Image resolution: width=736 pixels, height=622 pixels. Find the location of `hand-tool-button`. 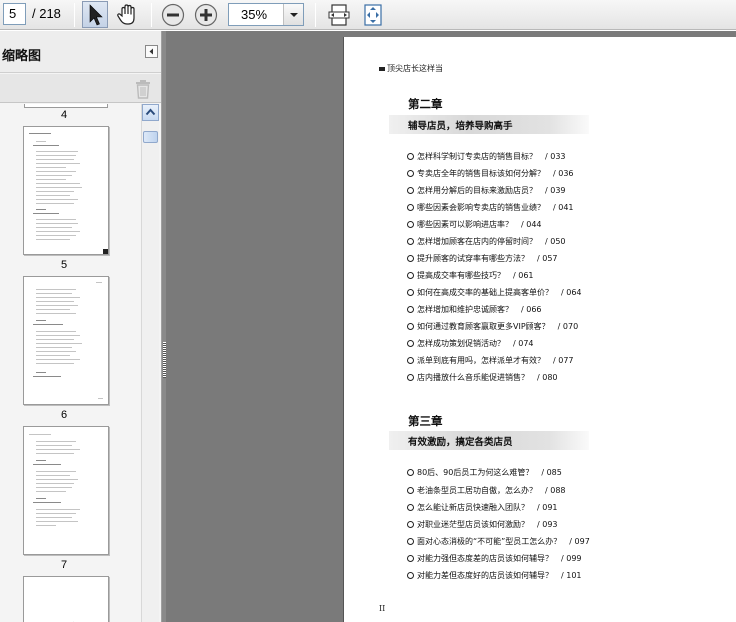

hand-tool-button is located at coordinates (127, 15).